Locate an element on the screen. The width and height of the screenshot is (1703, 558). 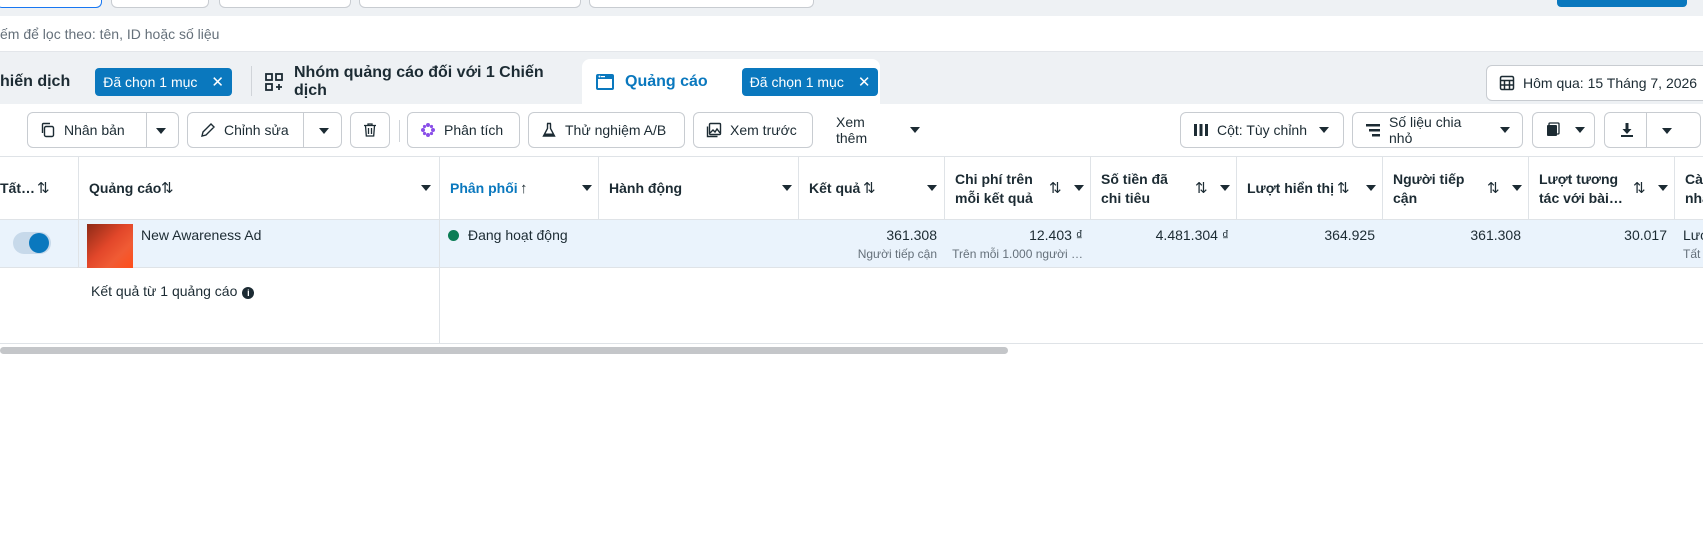
more-button: Xem thêm is located at coordinates (878, 130).